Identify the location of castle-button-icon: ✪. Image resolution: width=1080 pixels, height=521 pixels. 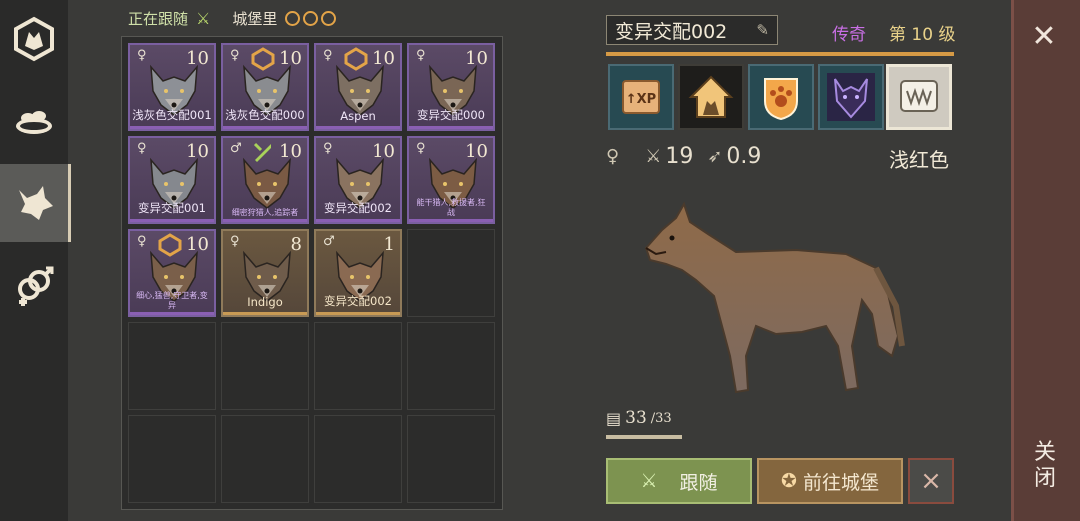
(789, 481).